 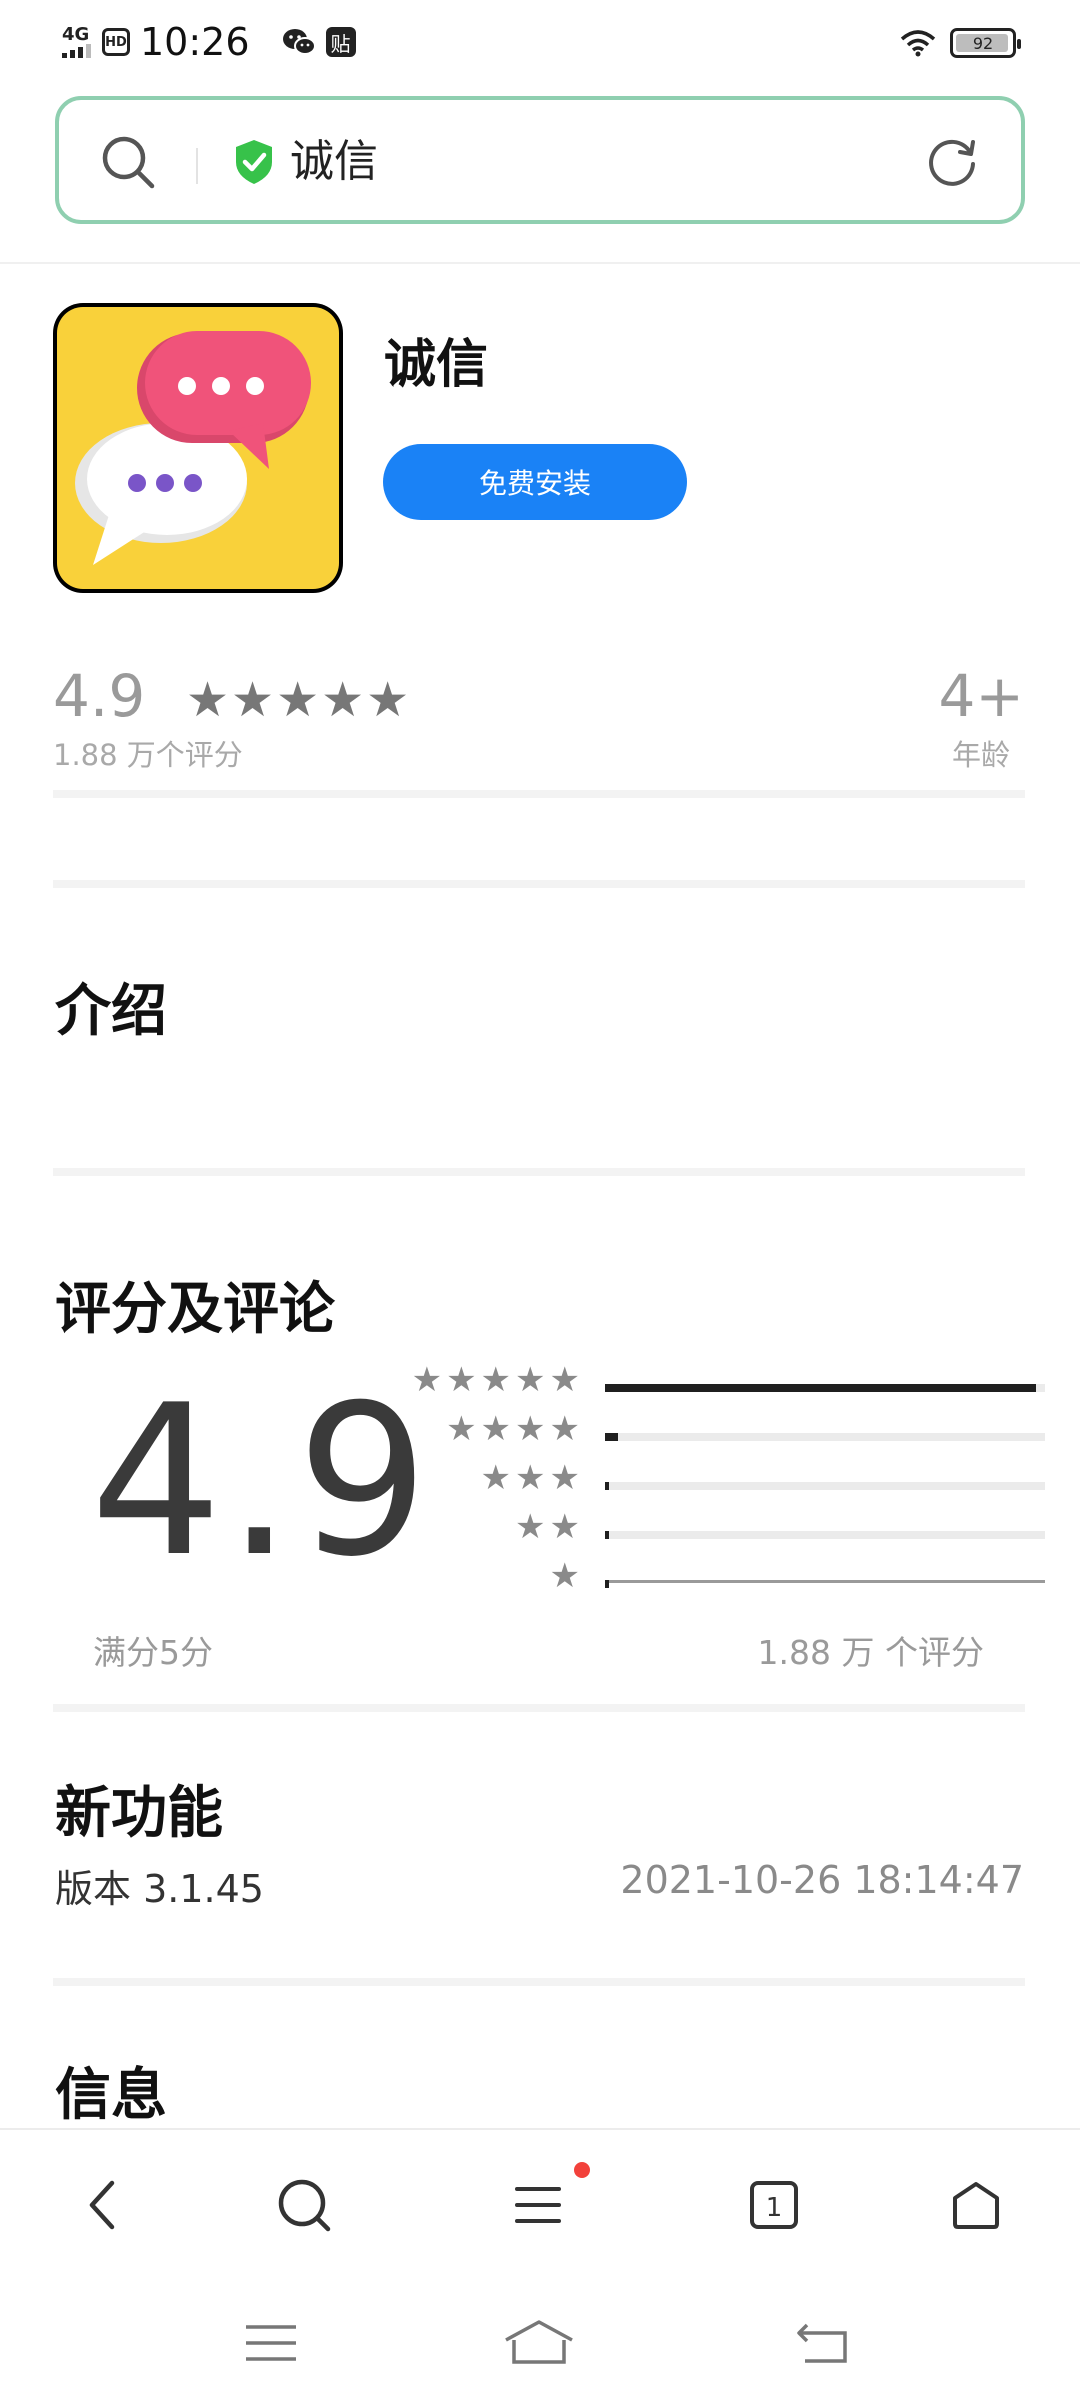 What do you see at coordinates (111, 1011) in the screenshot?
I see `intro-title: 介绍` at bounding box center [111, 1011].